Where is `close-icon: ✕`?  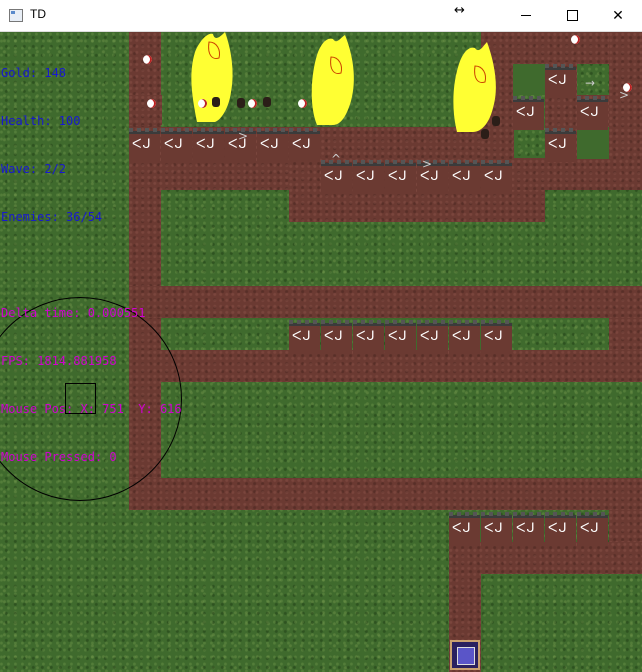 close-icon: ✕ is located at coordinates (618, 15).